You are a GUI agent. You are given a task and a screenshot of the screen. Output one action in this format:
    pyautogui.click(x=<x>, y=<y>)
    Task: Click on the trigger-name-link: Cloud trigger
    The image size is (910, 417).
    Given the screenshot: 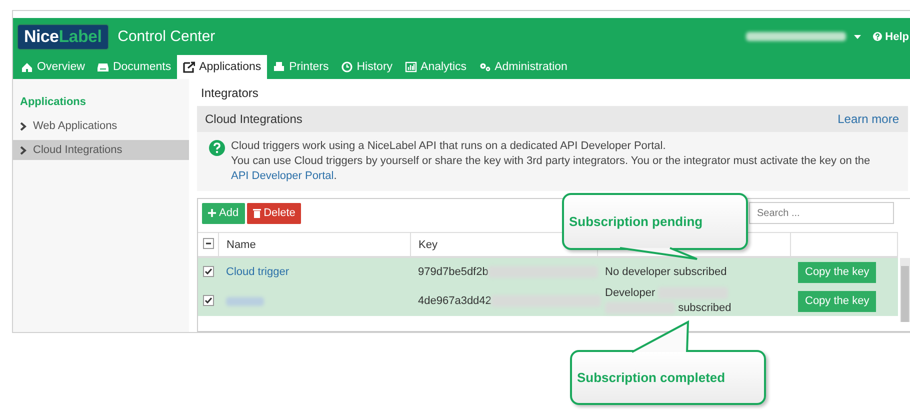 What is the action you would take?
    pyautogui.click(x=257, y=272)
    